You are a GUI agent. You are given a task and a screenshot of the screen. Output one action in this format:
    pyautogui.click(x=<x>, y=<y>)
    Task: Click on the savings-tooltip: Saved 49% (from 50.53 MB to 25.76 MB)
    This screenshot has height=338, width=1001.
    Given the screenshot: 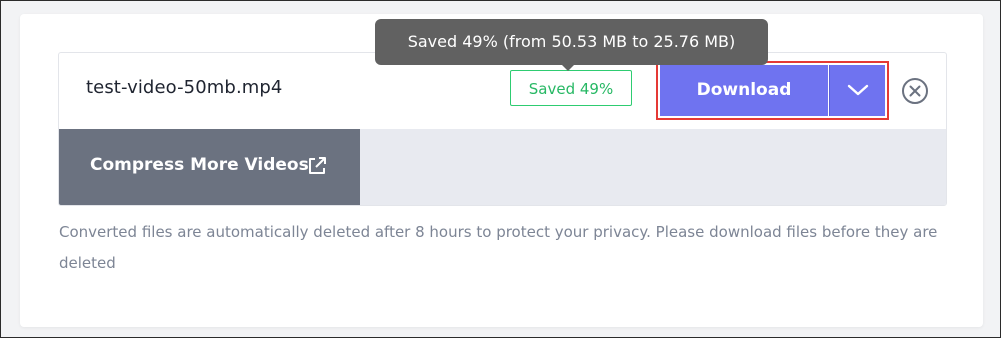 What is the action you would take?
    pyautogui.click(x=571, y=42)
    